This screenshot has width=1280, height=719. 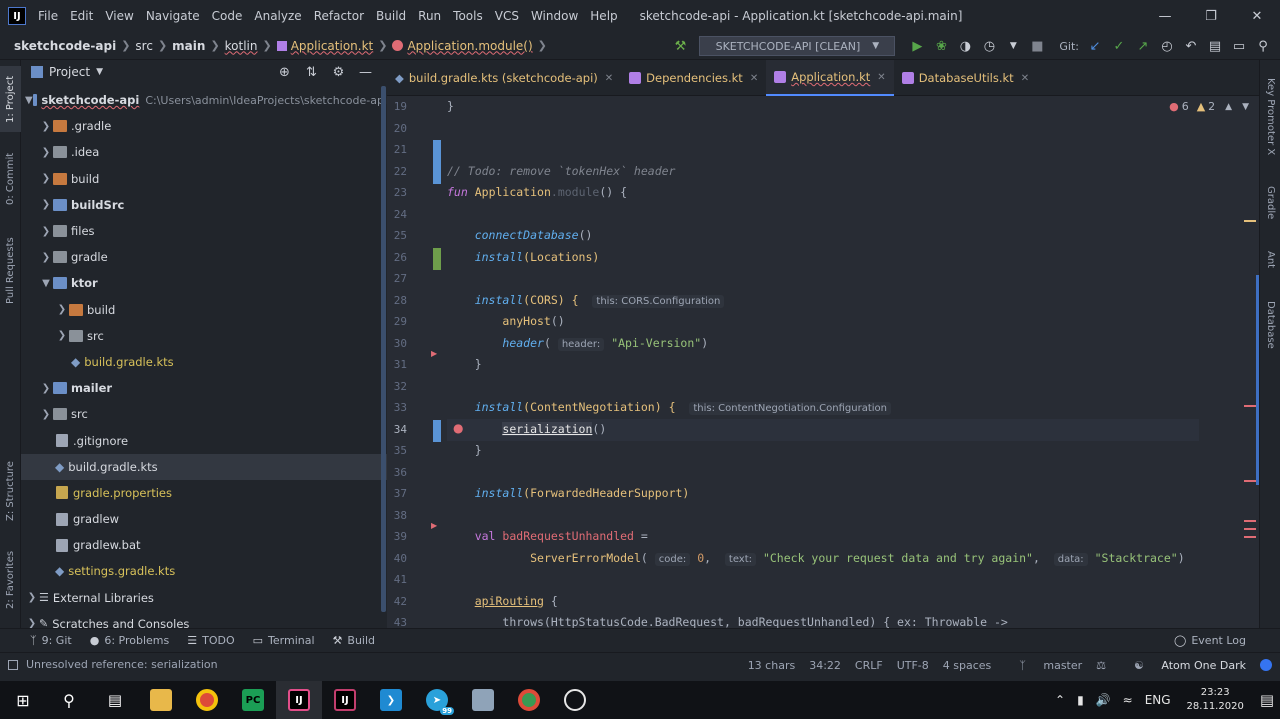 What do you see at coordinates (204, 519) in the screenshot?
I see `tree-item-gradlew: gradlew` at bounding box center [204, 519].